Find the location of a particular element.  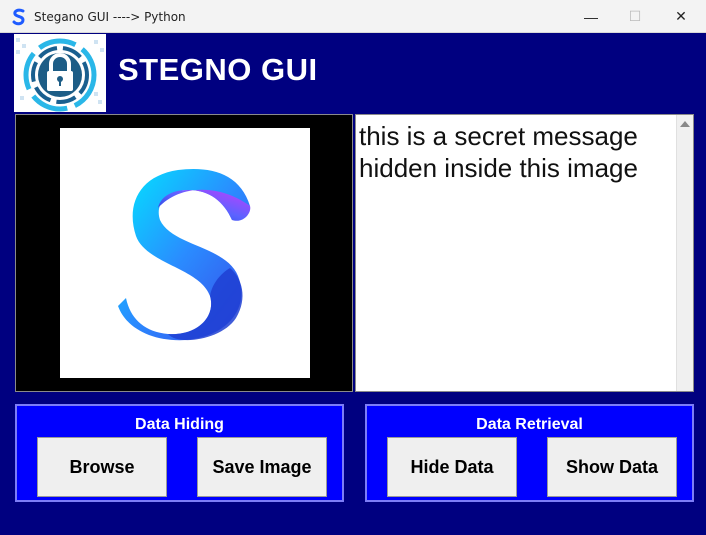

app-logo is located at coordinates (60, 73).